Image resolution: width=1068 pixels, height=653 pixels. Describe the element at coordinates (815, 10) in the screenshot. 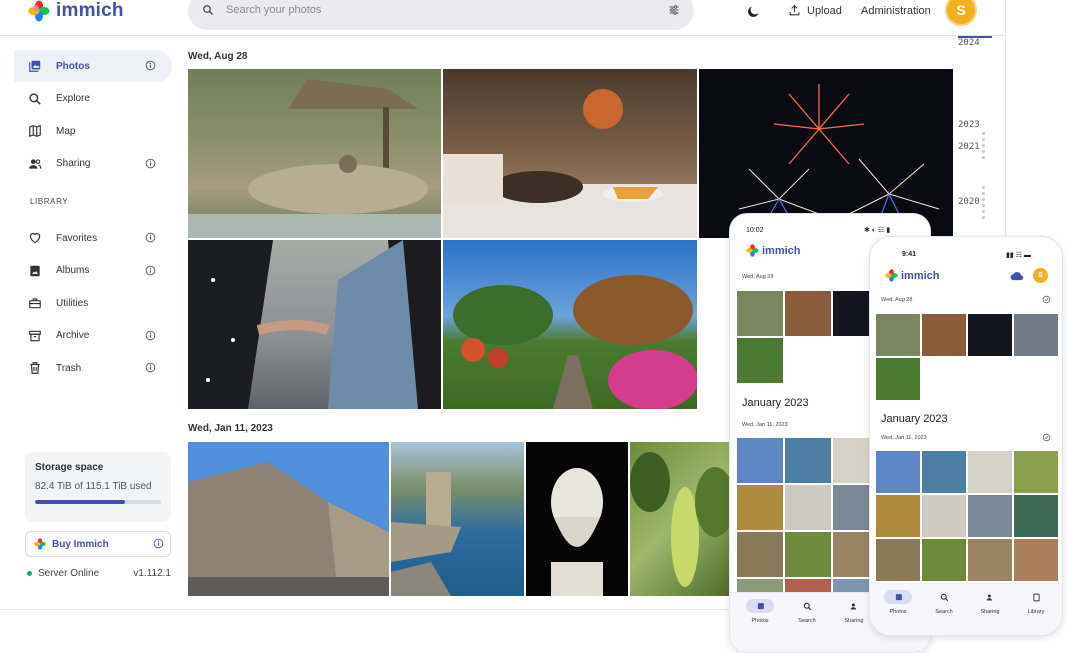

I see `upload-button: Upload` at that location.